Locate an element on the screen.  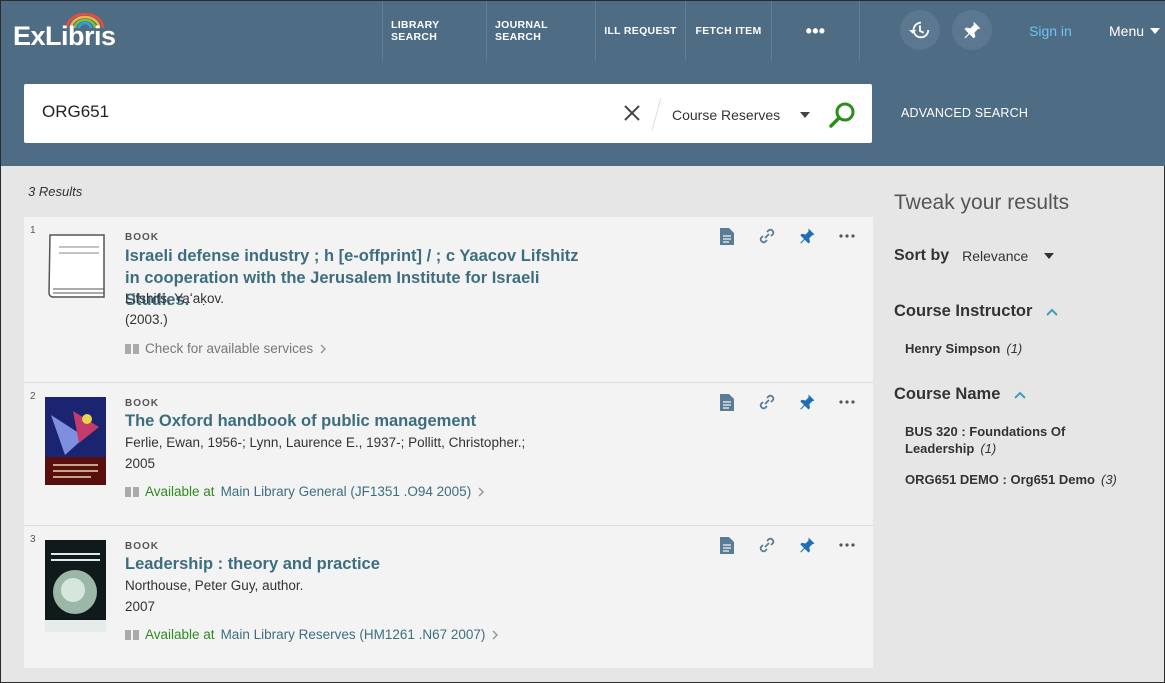
facet-title-label: Course Instructor is located at coordinates (963, 311).